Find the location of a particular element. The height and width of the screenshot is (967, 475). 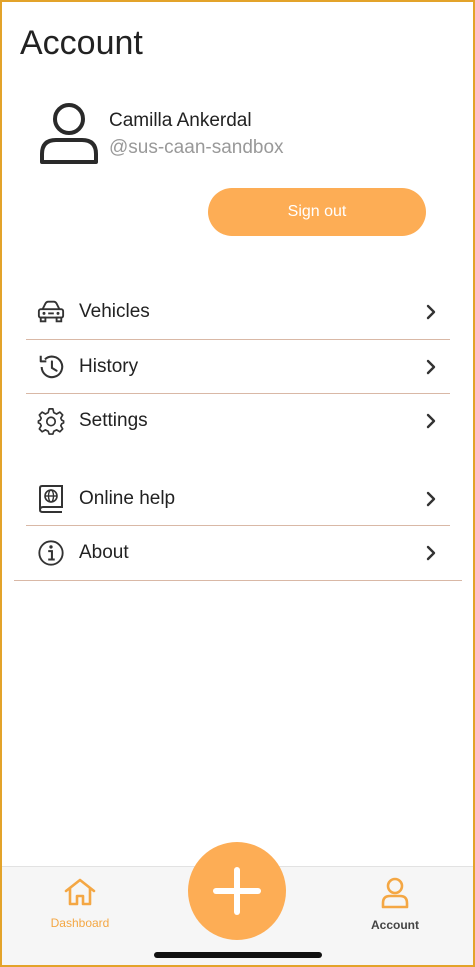

info-icon is located at coordinates (51, 553).